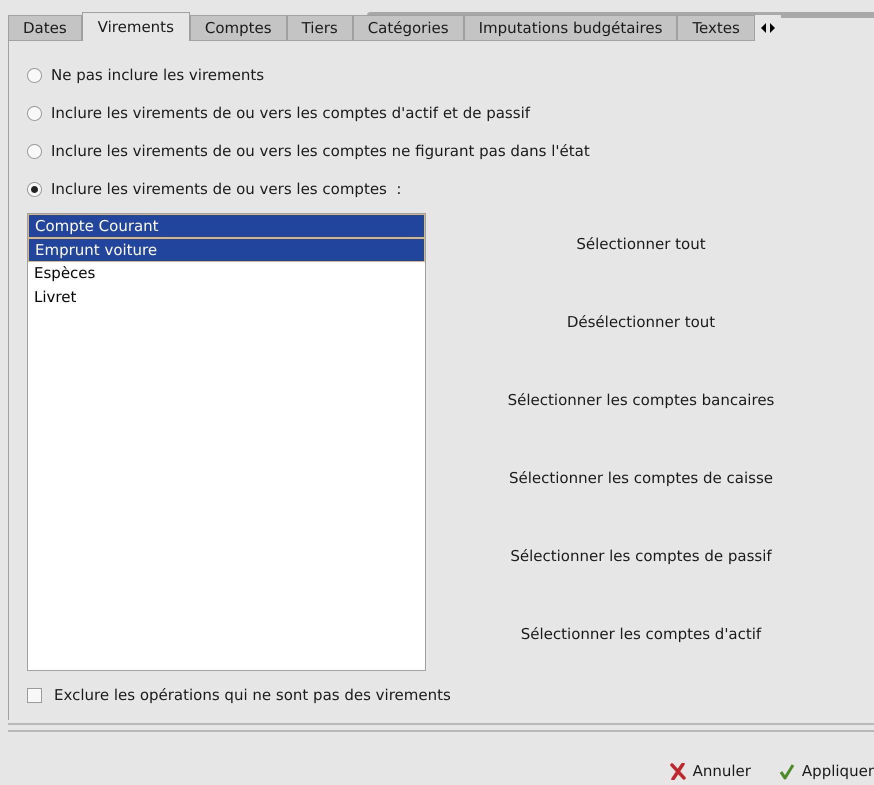 This screenshot has width=874, height=785. Describe the element at coordinates (641, 556) in the screenshot. I see `select-button: Sélectionner les comptes de passif` at that location.